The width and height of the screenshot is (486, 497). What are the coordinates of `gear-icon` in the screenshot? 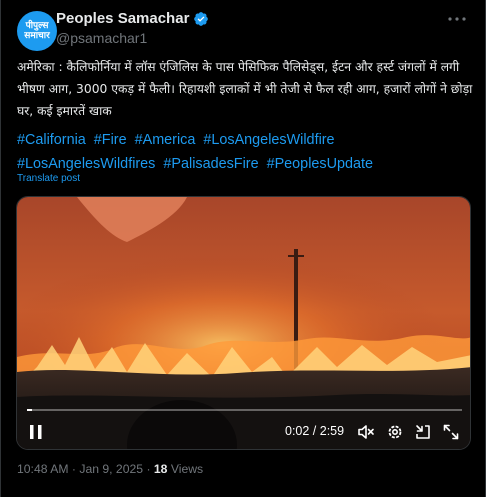 It's located at (395, 432).